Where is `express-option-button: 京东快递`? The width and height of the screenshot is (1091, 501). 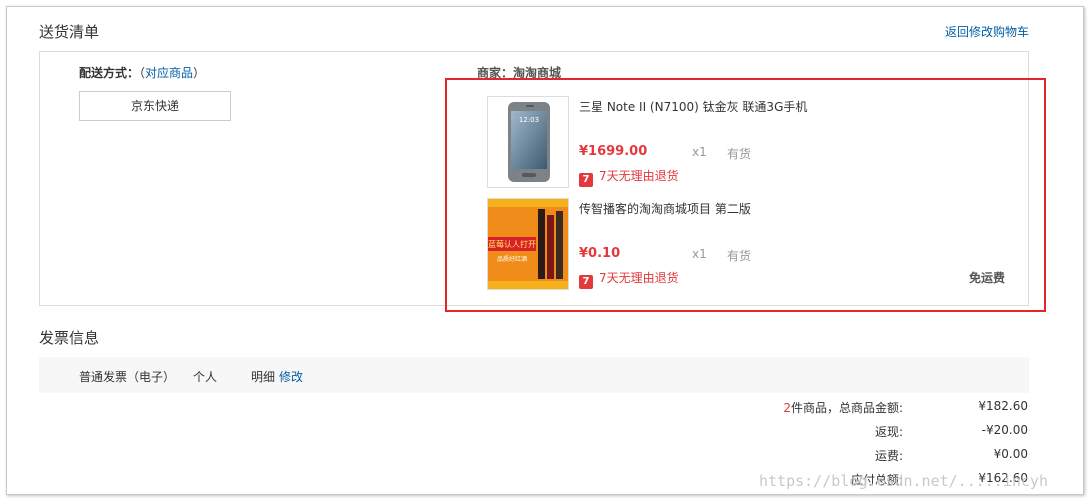 express-option-button: 京东快递 is located at coordinates (155, 106).